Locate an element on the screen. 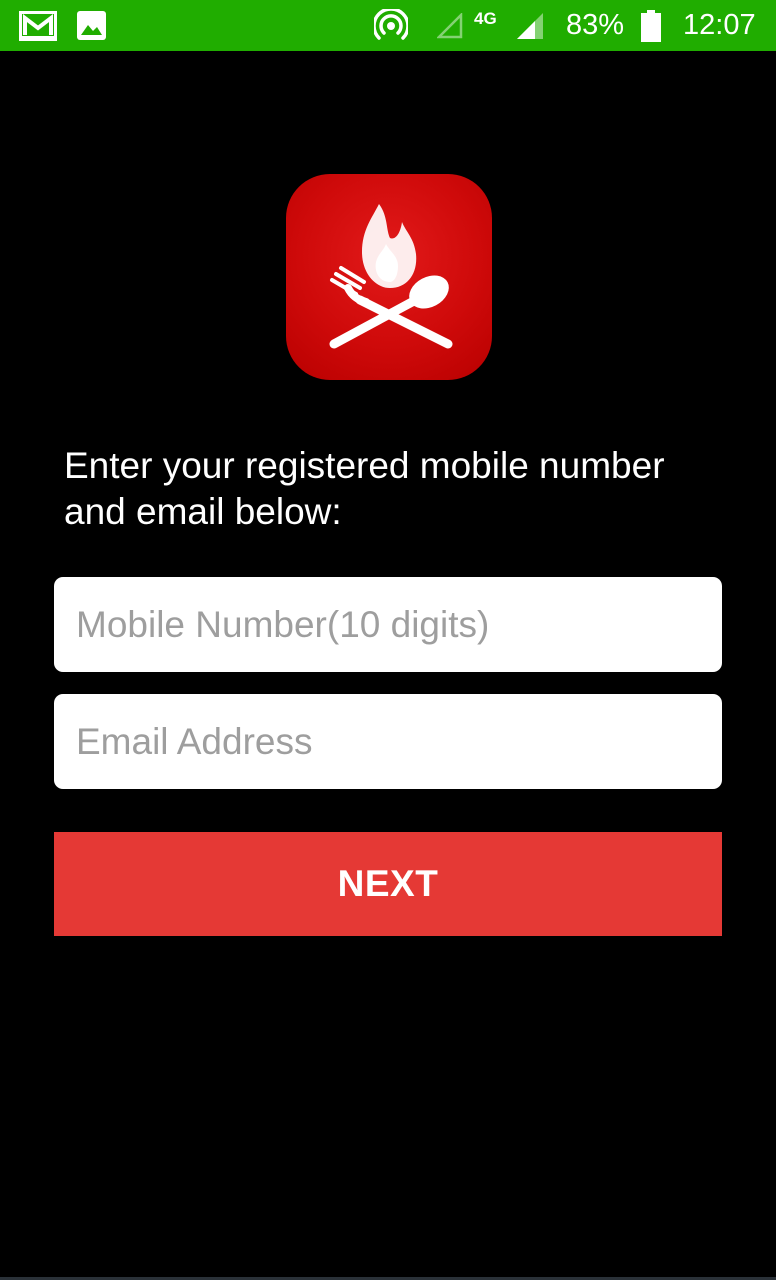 The width and height of the screenshot is (776, 1280). next-button: NEXT is located at coordinates (388, 884).